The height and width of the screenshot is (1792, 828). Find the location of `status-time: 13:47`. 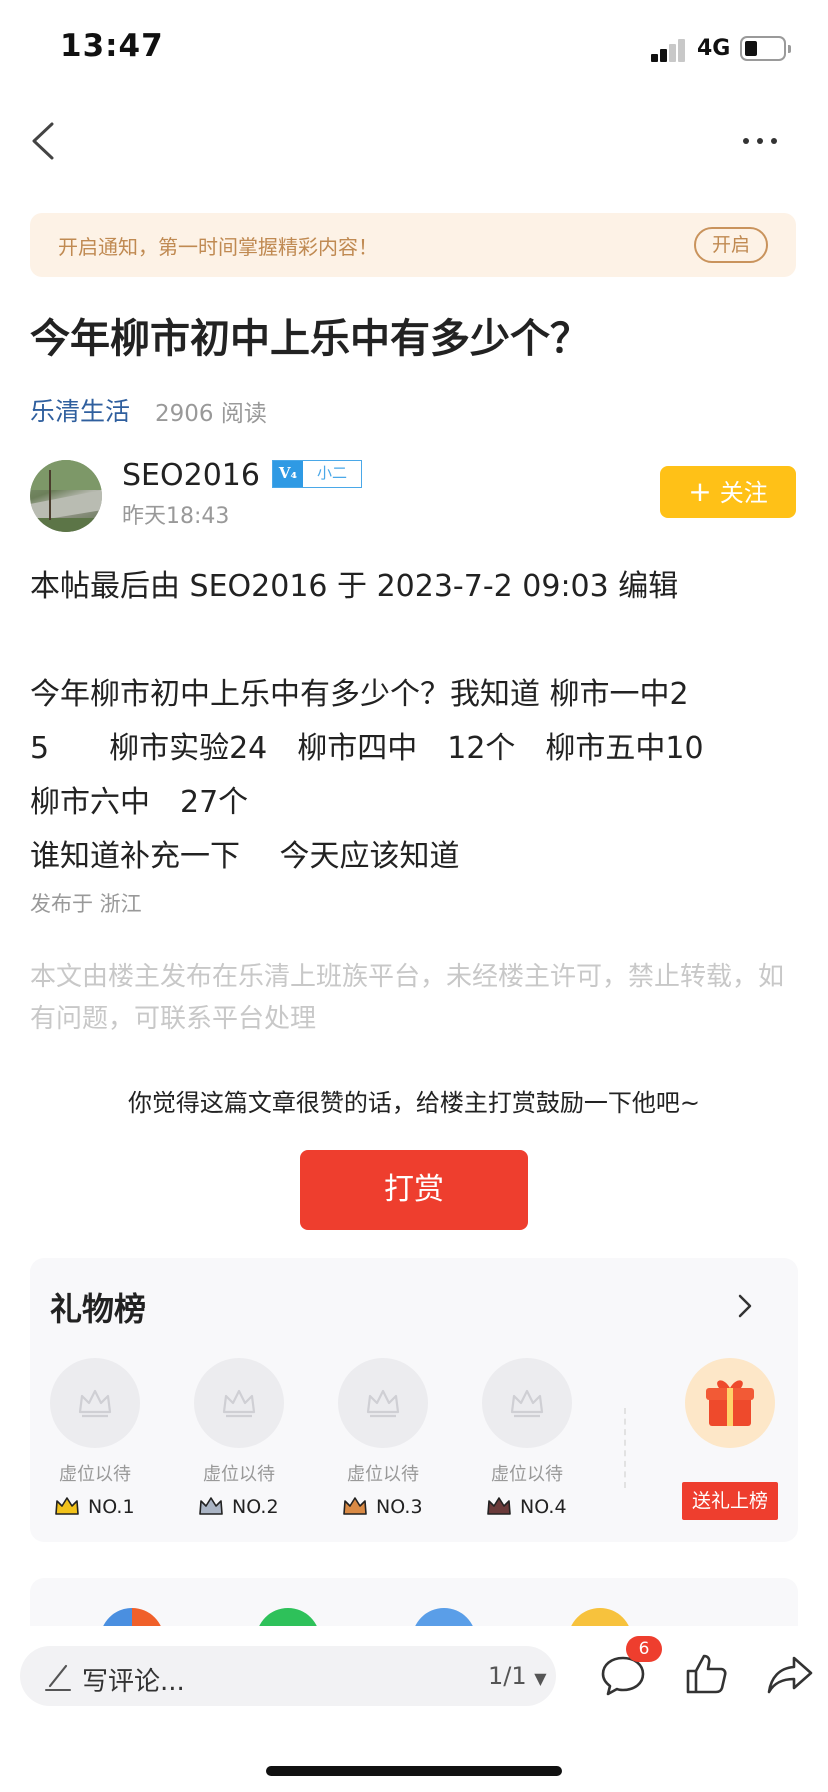

status-time: 13:47 is located at coordinates (112, 46).